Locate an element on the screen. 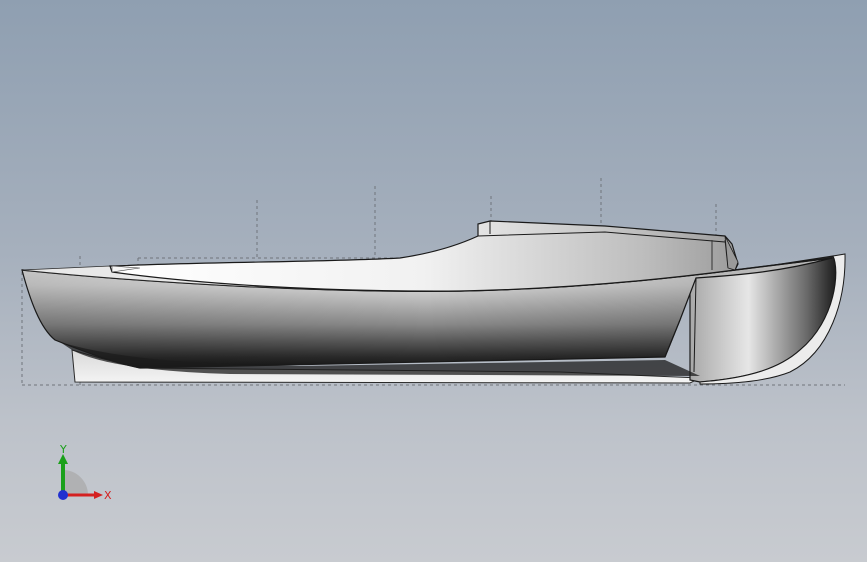 The image size is (867, 562). y-axis-label: Y is located at coordinates (63, 449).